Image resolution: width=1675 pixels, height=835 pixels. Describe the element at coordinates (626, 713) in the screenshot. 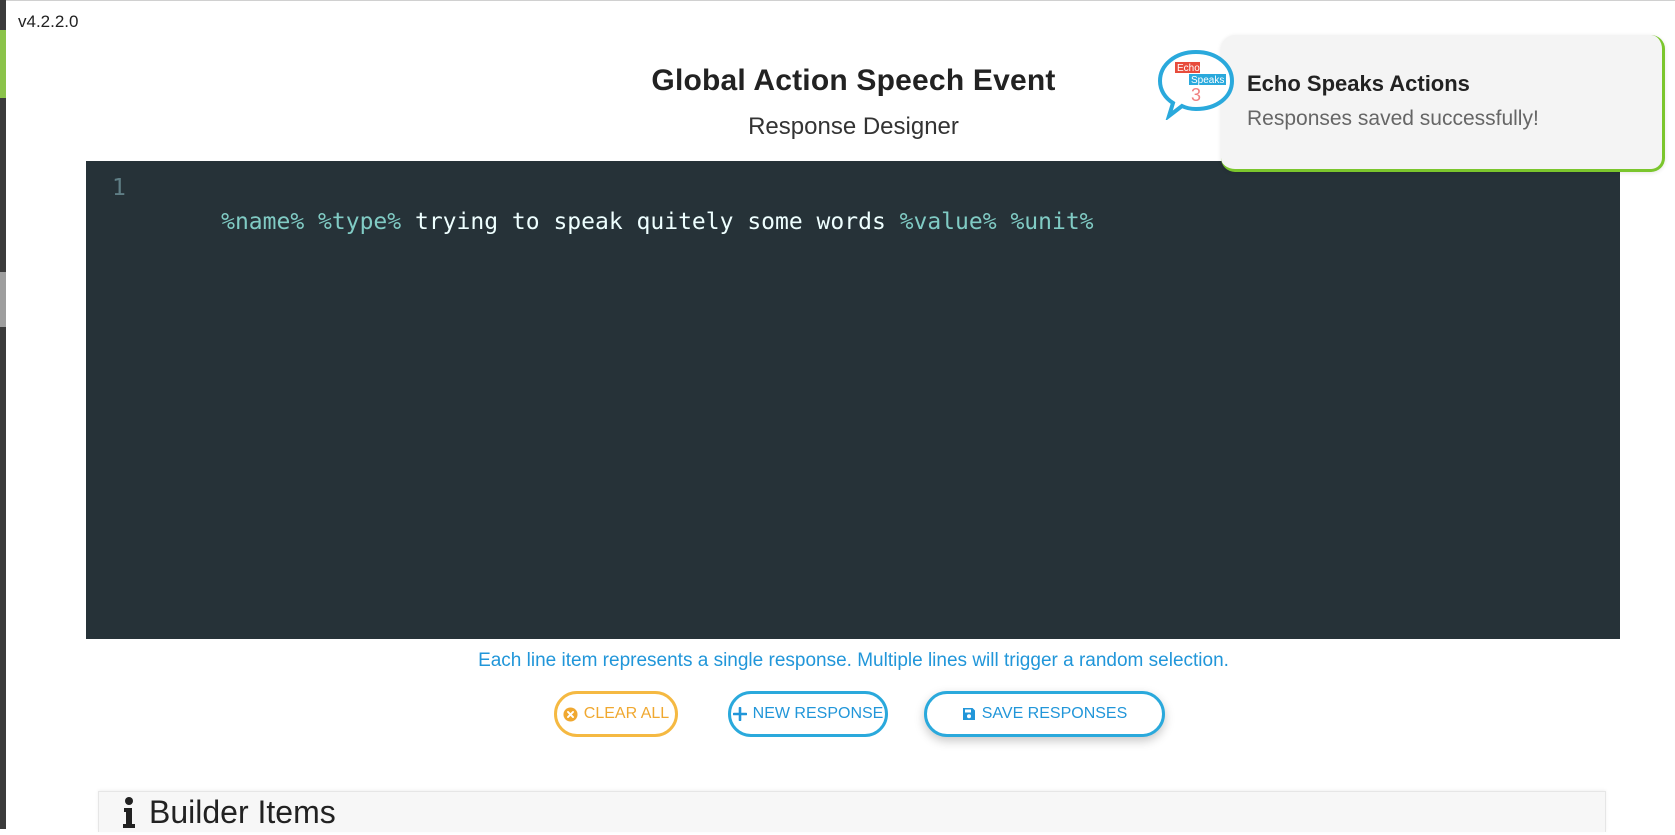

I see `clear-all-label: CLEAR ALL` at that location.